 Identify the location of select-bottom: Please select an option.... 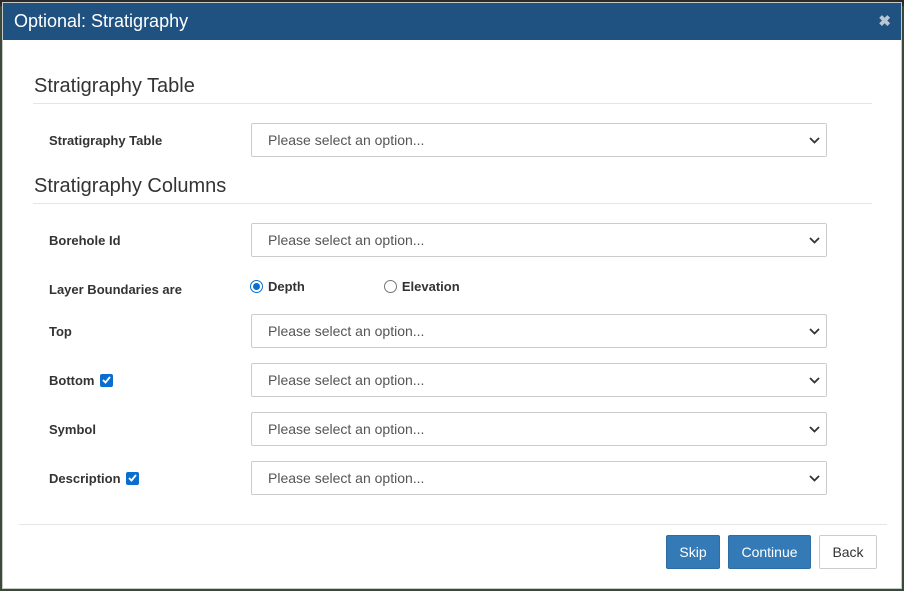
(539, 380).